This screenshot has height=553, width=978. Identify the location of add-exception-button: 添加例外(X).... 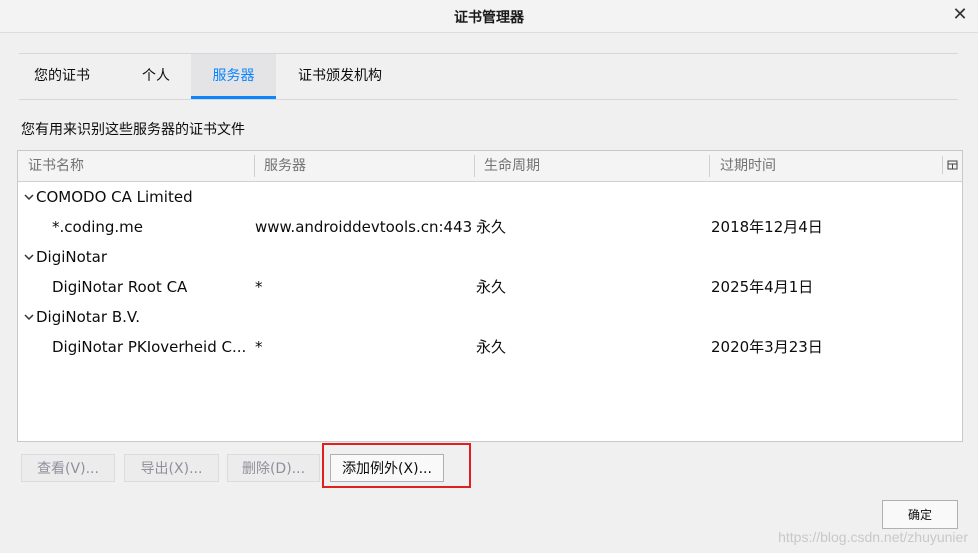
(387, 468).